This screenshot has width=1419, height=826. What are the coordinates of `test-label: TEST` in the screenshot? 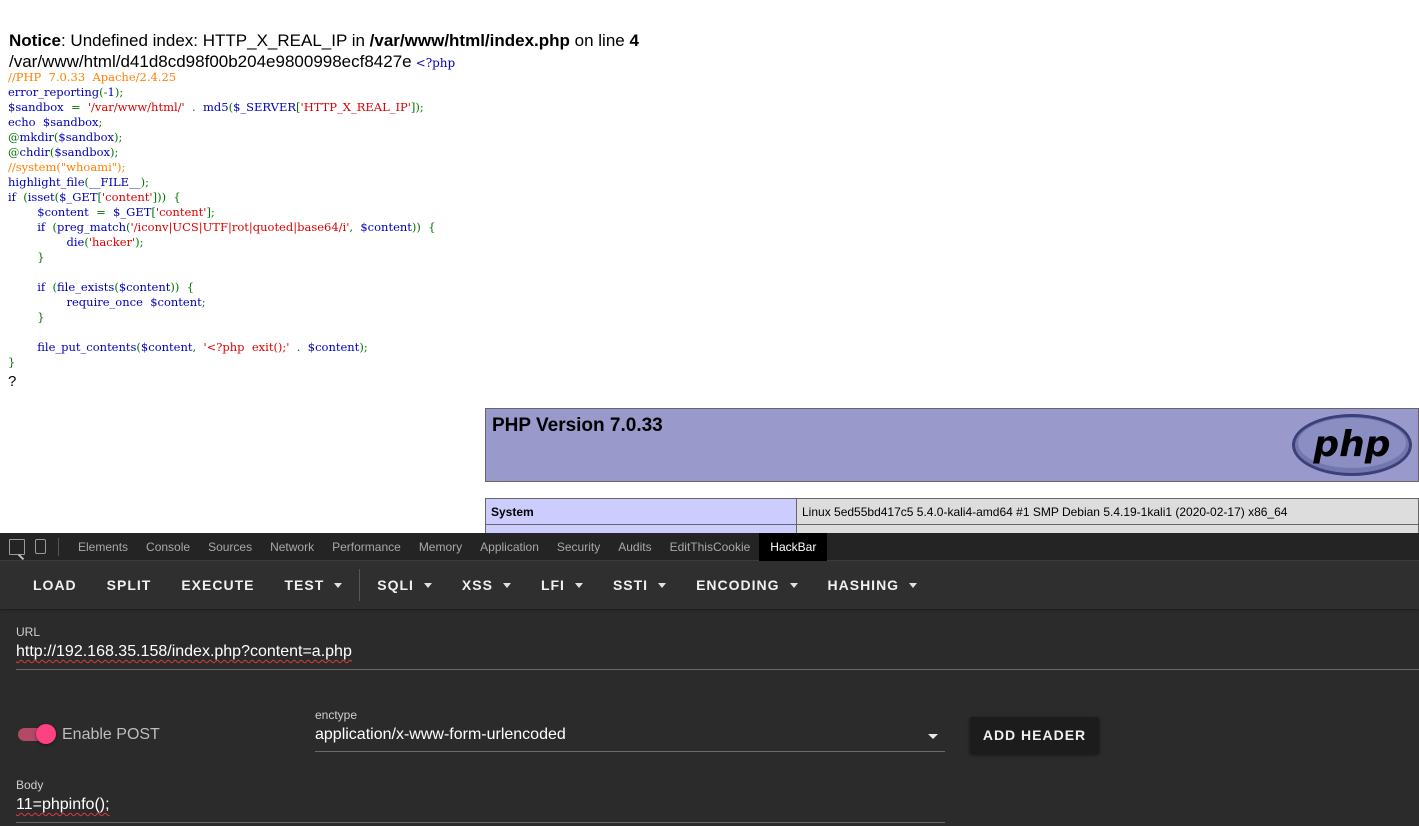 It's located at (304, 585).